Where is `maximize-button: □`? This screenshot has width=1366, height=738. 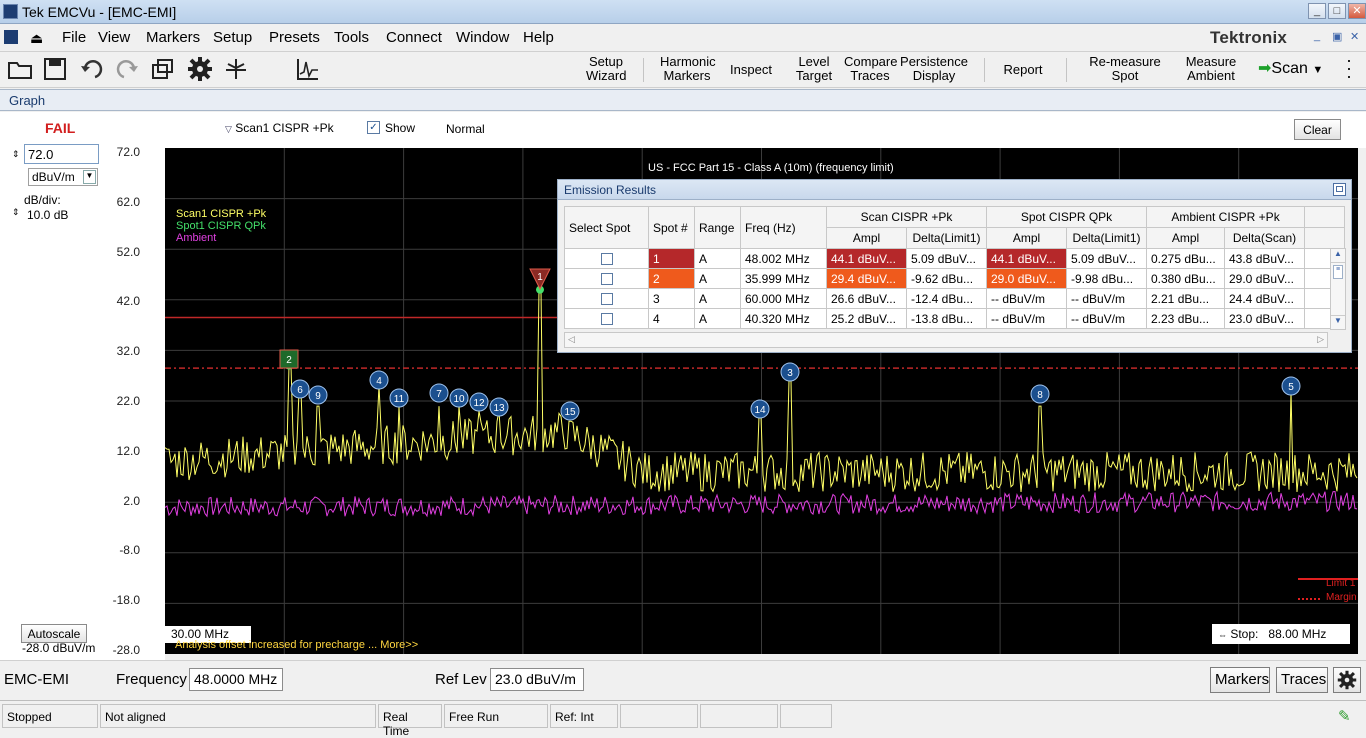 maximize-button: □ is located at coordinates (1337, 11).